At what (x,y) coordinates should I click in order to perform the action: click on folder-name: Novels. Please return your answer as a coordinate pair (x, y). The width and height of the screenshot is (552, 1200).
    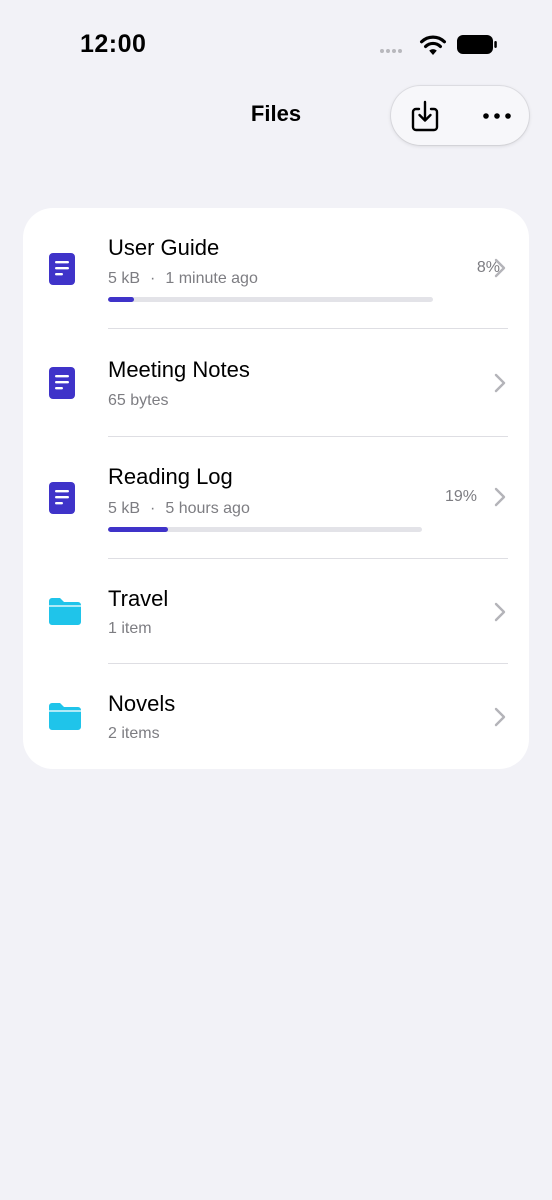
    Looking at the image, I should click on (142, 703).